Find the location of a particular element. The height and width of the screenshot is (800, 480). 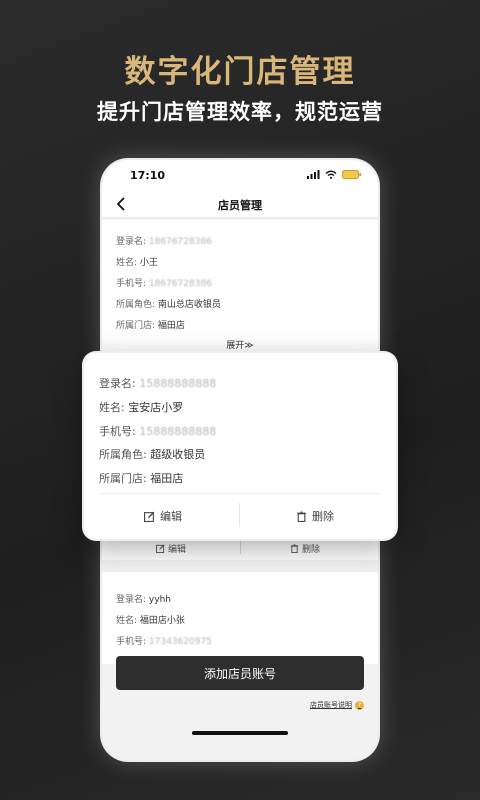

banner-title: 数字化门店管理 is located at coordinates (240, 72).